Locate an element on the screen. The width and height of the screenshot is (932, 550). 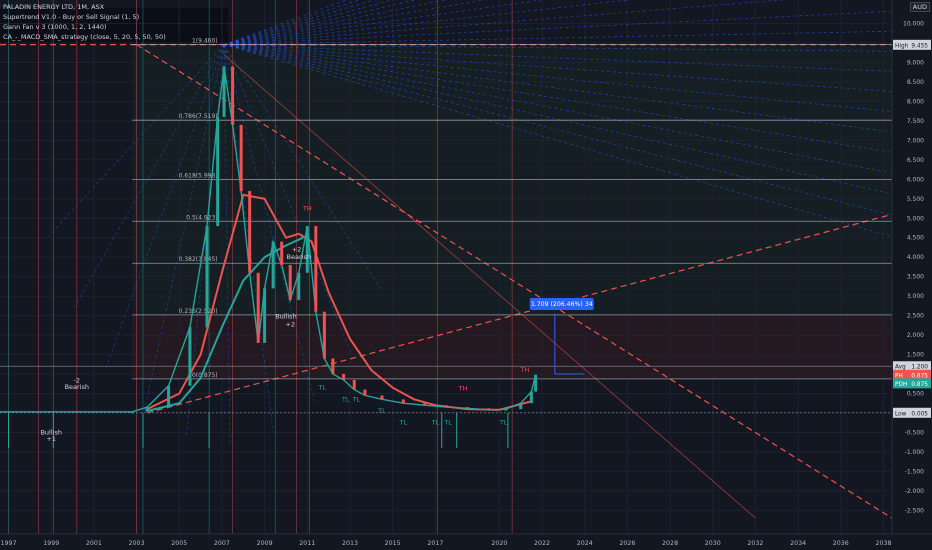
time-tick-label: 2001 is located at coordinates (94, 543).